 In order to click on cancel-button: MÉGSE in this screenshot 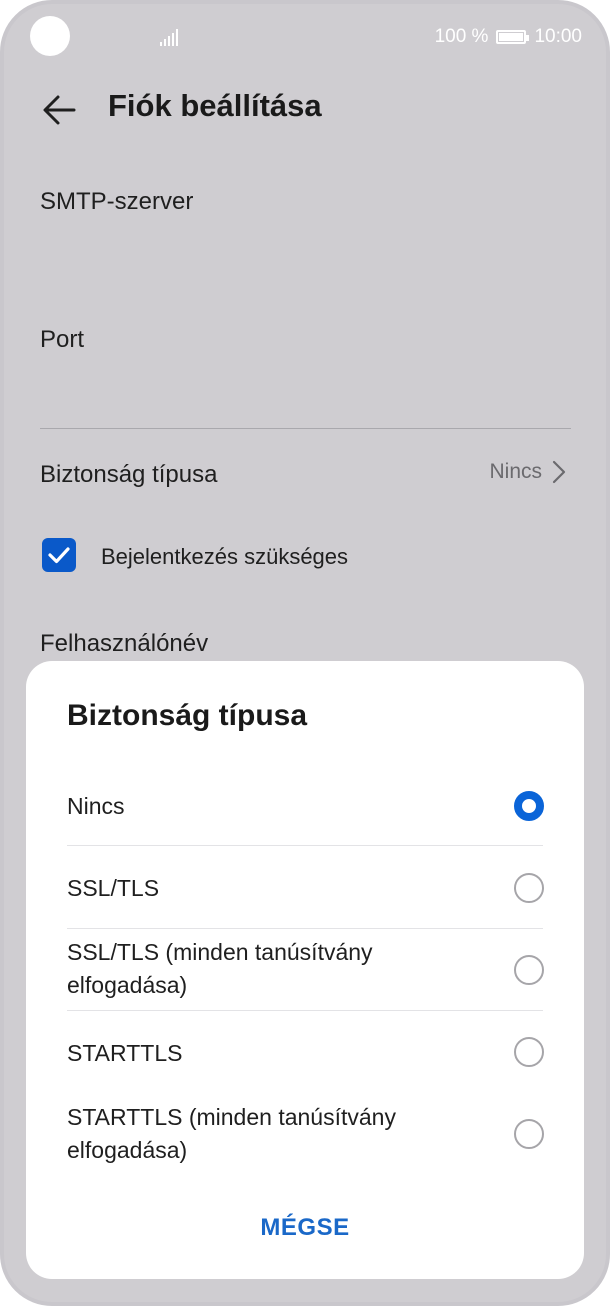, I will do `click(305, 1228)`.